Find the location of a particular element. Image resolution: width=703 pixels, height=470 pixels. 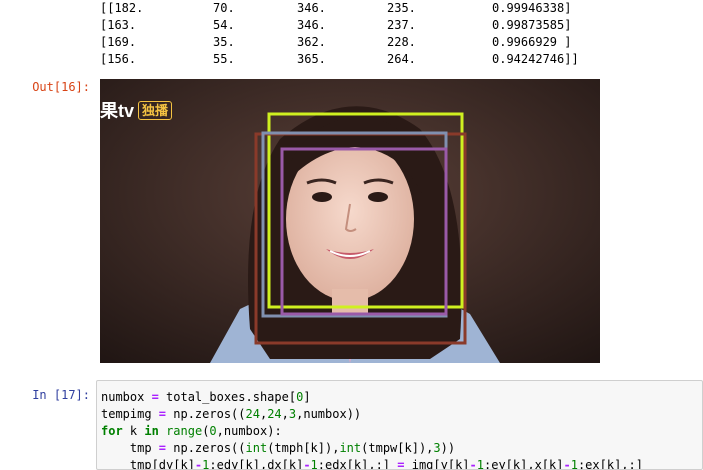

output-cell: 228. is located at coordinates (401, 42).